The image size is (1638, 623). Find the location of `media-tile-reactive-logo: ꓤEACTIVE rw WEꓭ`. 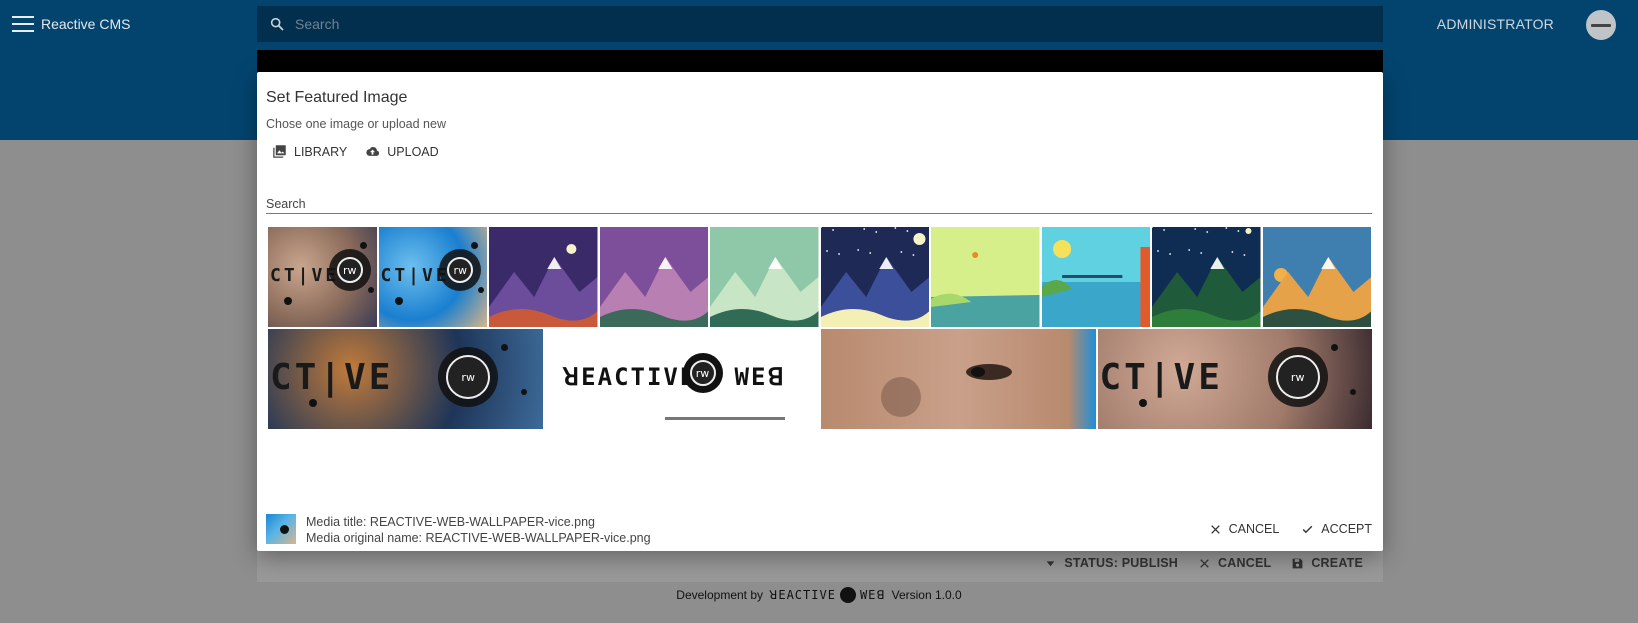

media-tile-reactive-logo: ꓤEACTIVE rw WEꓭ is located at coordinates (681, 379).